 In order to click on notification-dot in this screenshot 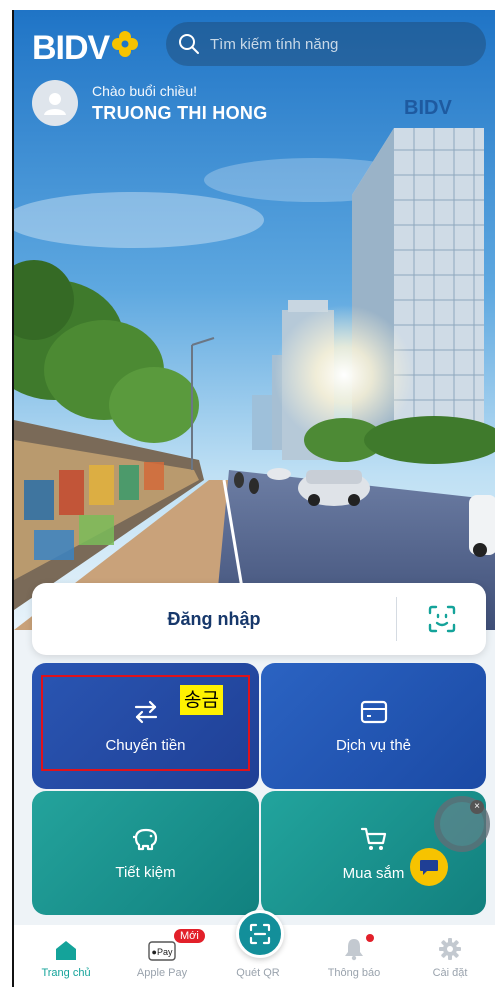, I will do `click(370, 938)`.